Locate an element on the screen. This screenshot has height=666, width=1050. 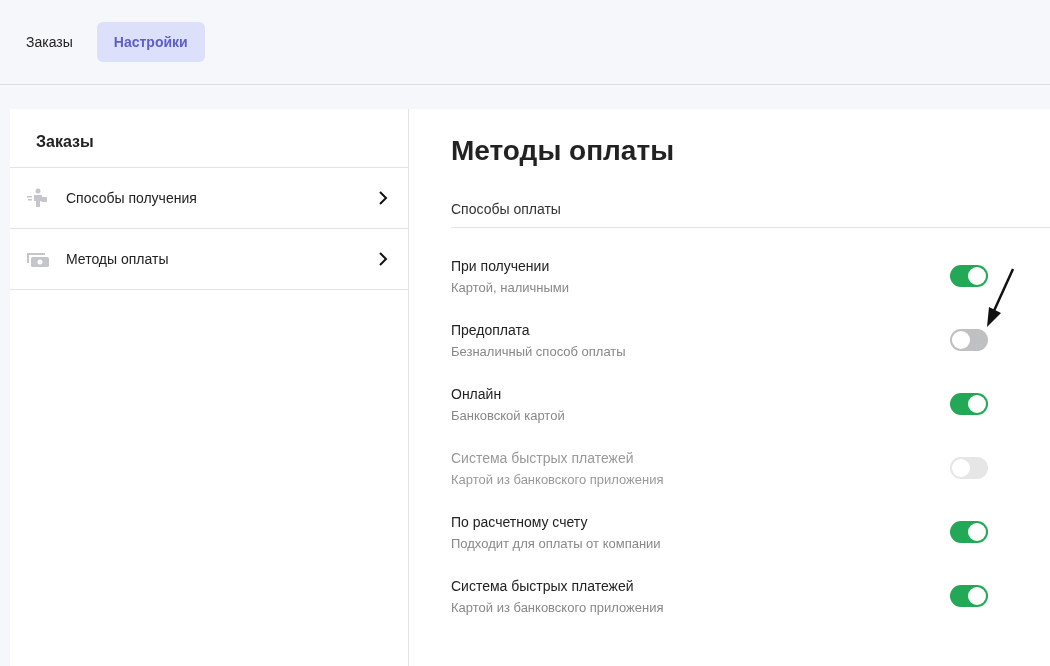
method-description: Подходит для оплаты от компании is located at coordinates (556, 543).